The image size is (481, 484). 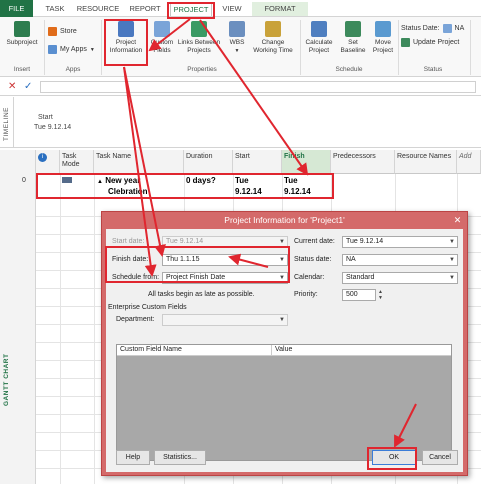 I want to click on arrow-tab-to-button, so click(x=169, y=35).